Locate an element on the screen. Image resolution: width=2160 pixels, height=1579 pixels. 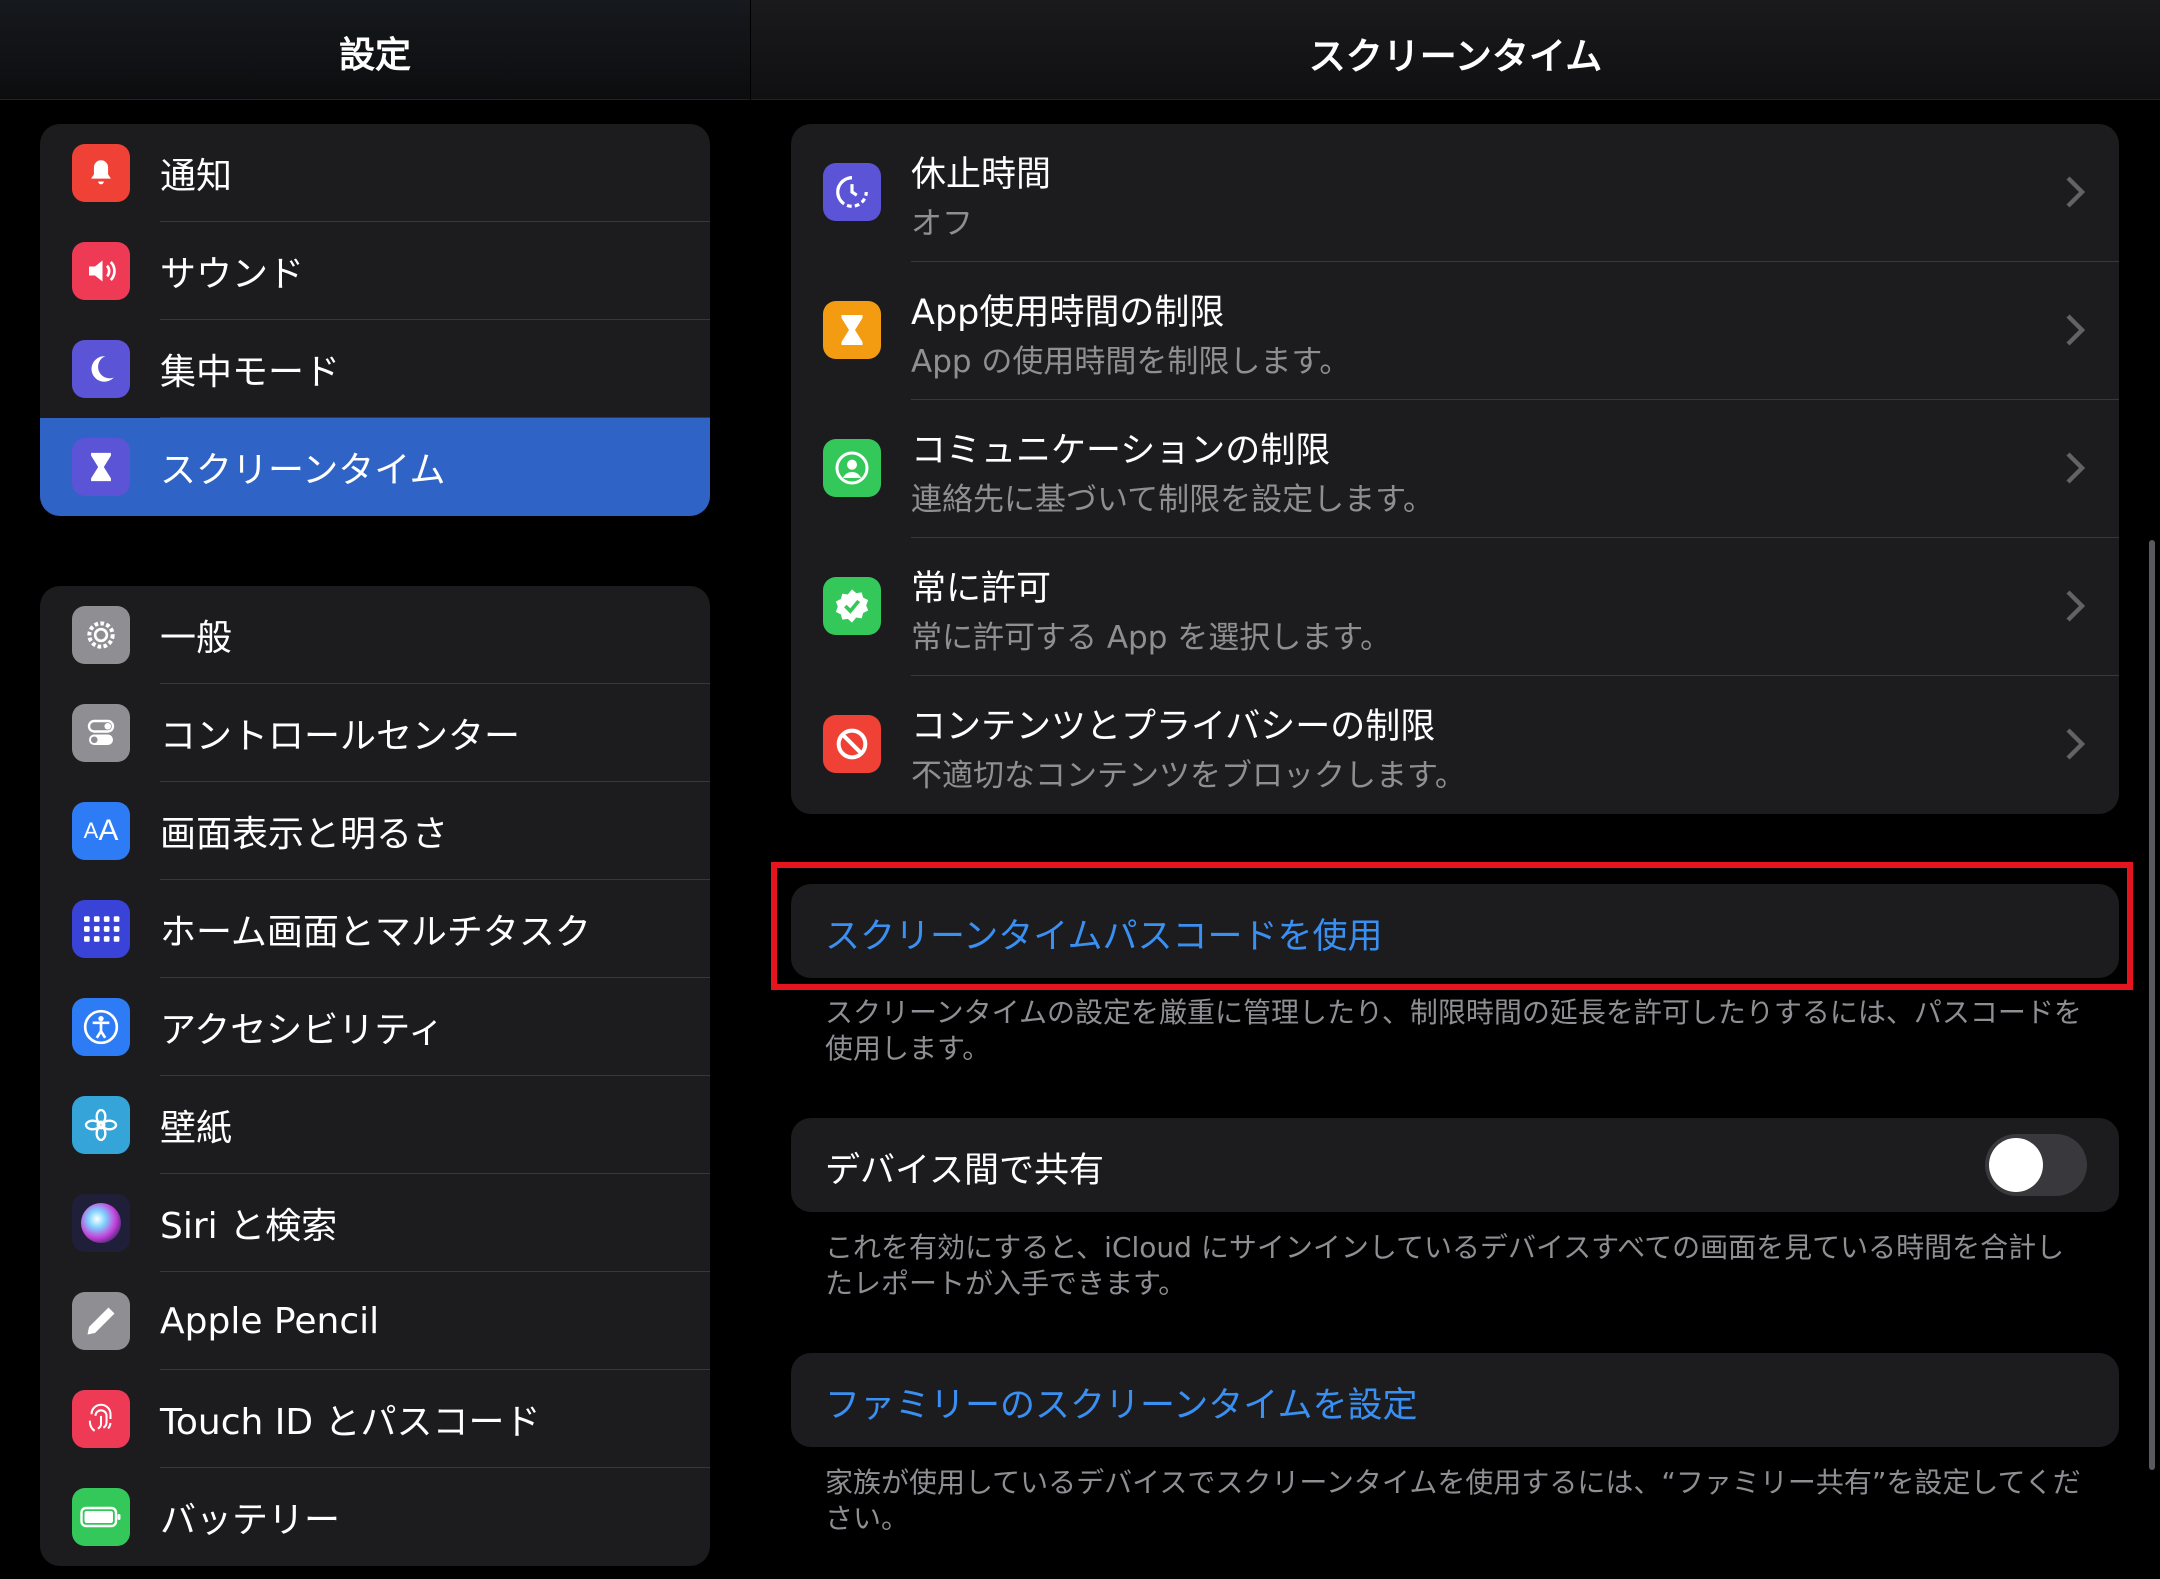
toggle-switches-icon is located at coordinates (101, 733).